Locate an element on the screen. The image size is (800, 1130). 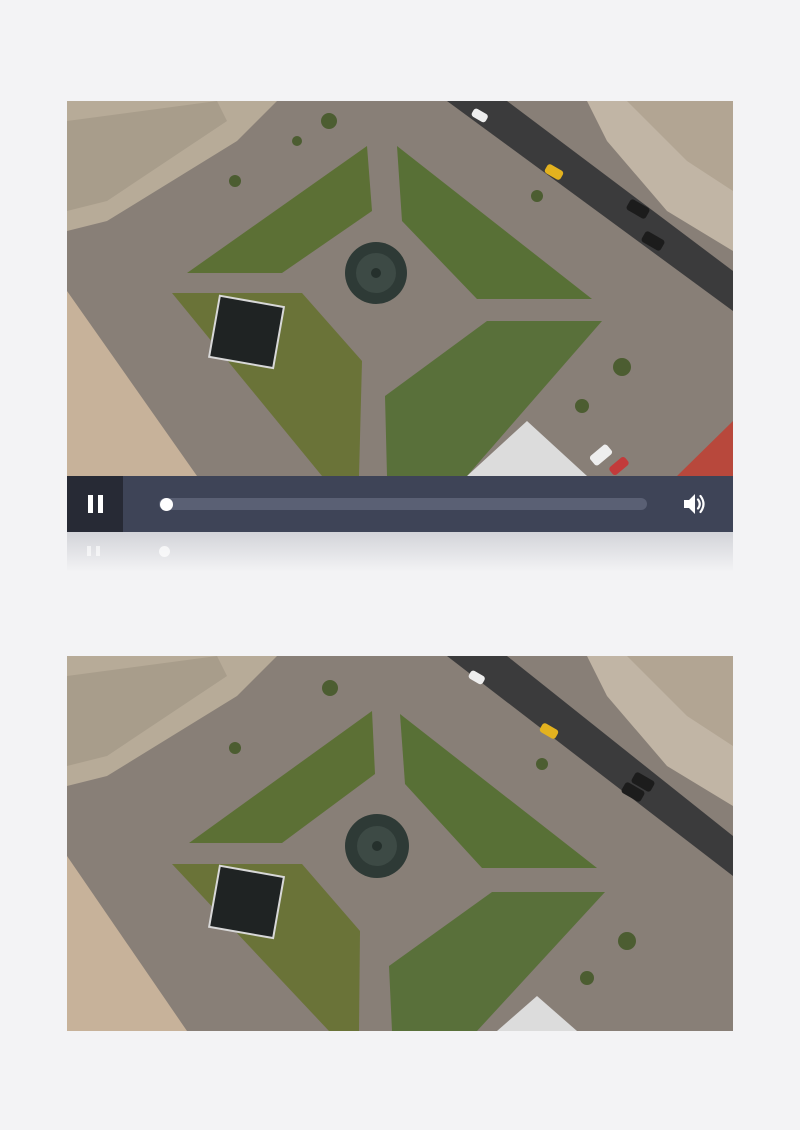
video-control-bar is located at coordinates (400, 504).